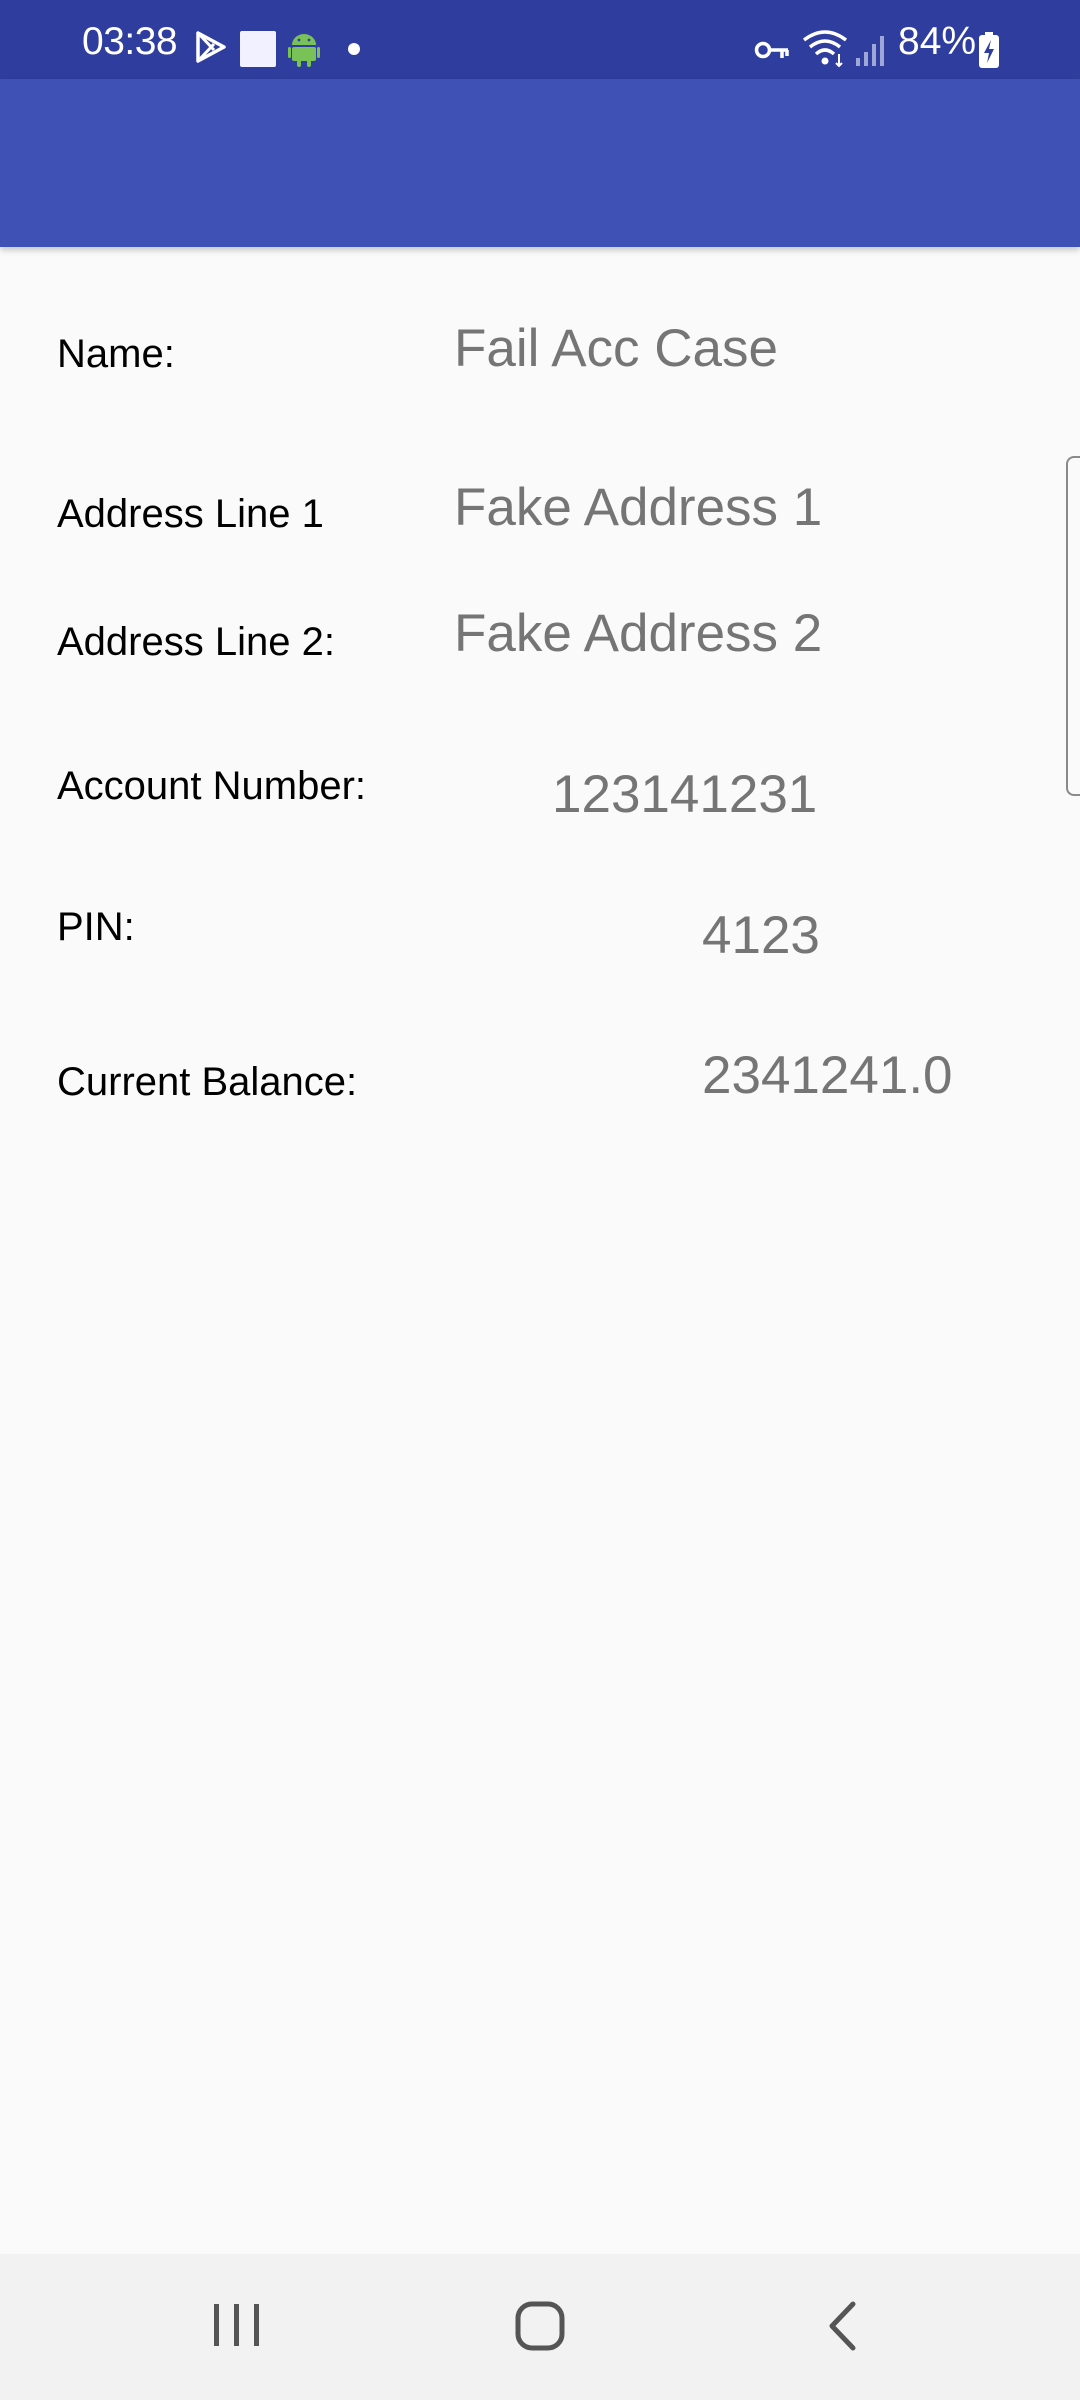  I want to click on wifi-icon, so click(825, 49).